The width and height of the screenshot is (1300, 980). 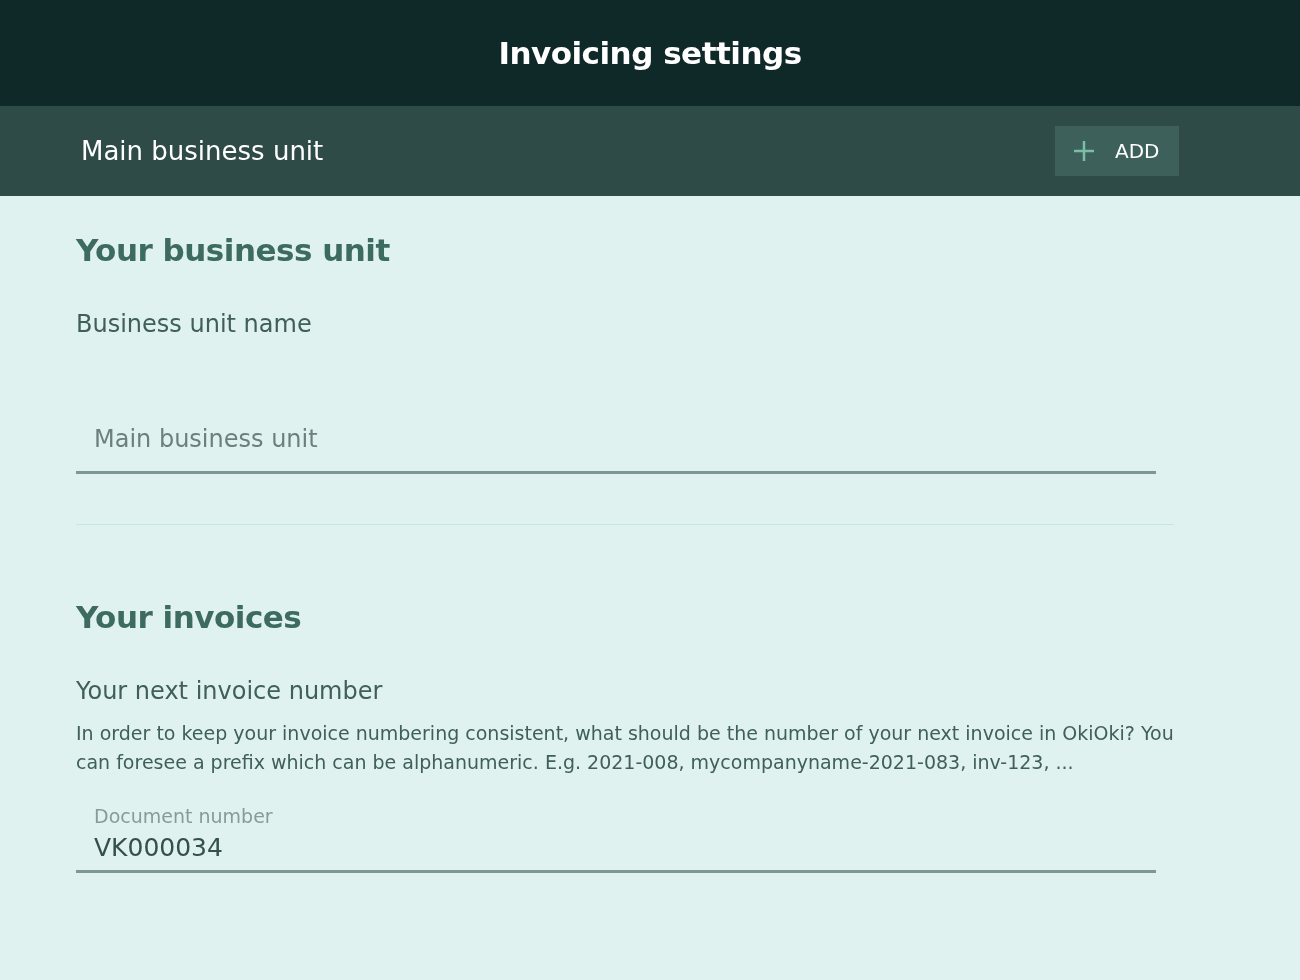 What do you see at coordinates (1117, 151) in the screenshot?
I see `add-button: ADD` at bounding box center [1117, 151].